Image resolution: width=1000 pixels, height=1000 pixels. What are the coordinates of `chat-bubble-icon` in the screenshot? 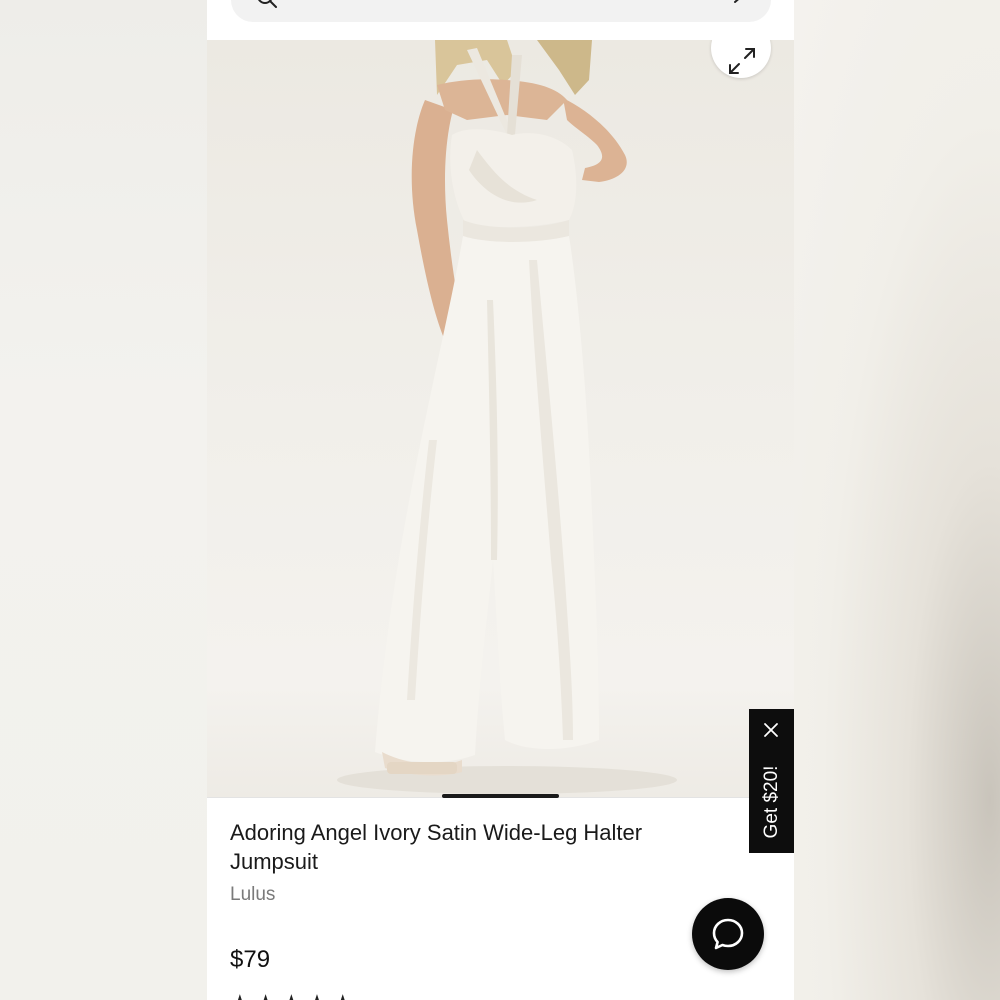 It's located at (728, 934).